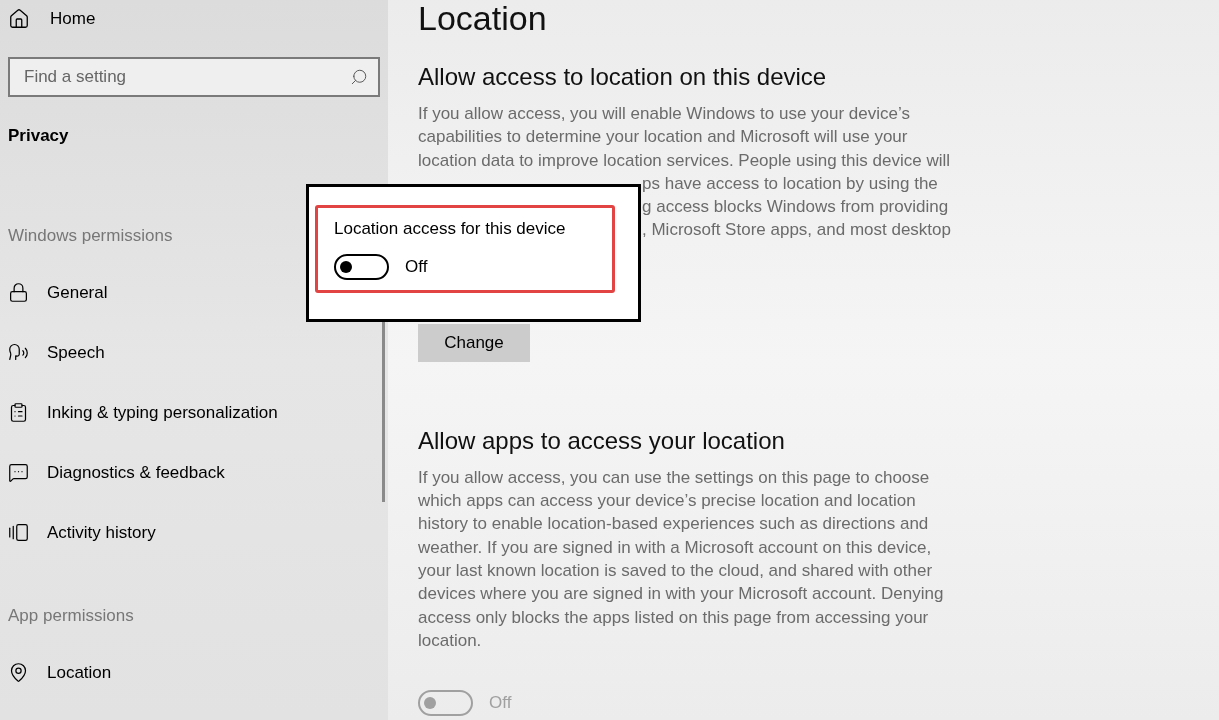  I want to click on map-pin-icon, so click(18, 672).